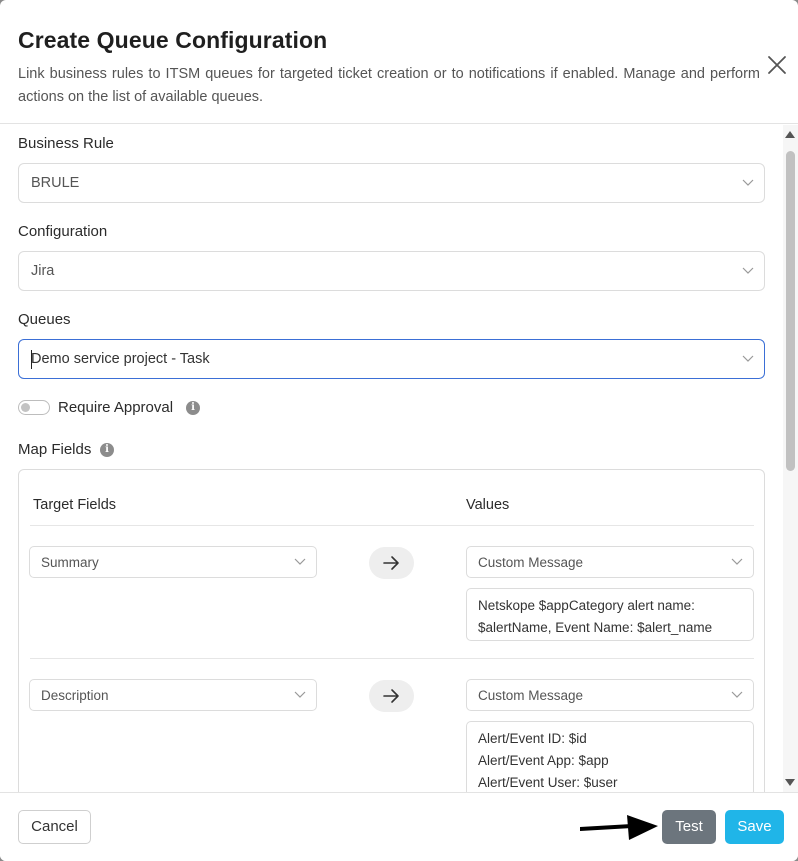  Describe the element at coordinates (173, 695) in the screenshot. I see `target-field-select: Description` at that location.